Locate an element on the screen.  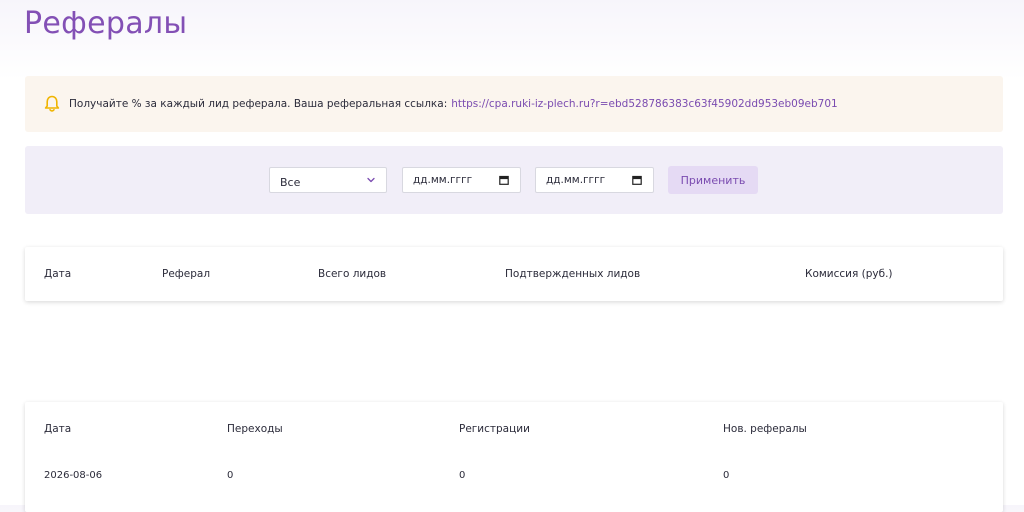
cell-date: 2026-08-06 is located at coordinates (73, 475).